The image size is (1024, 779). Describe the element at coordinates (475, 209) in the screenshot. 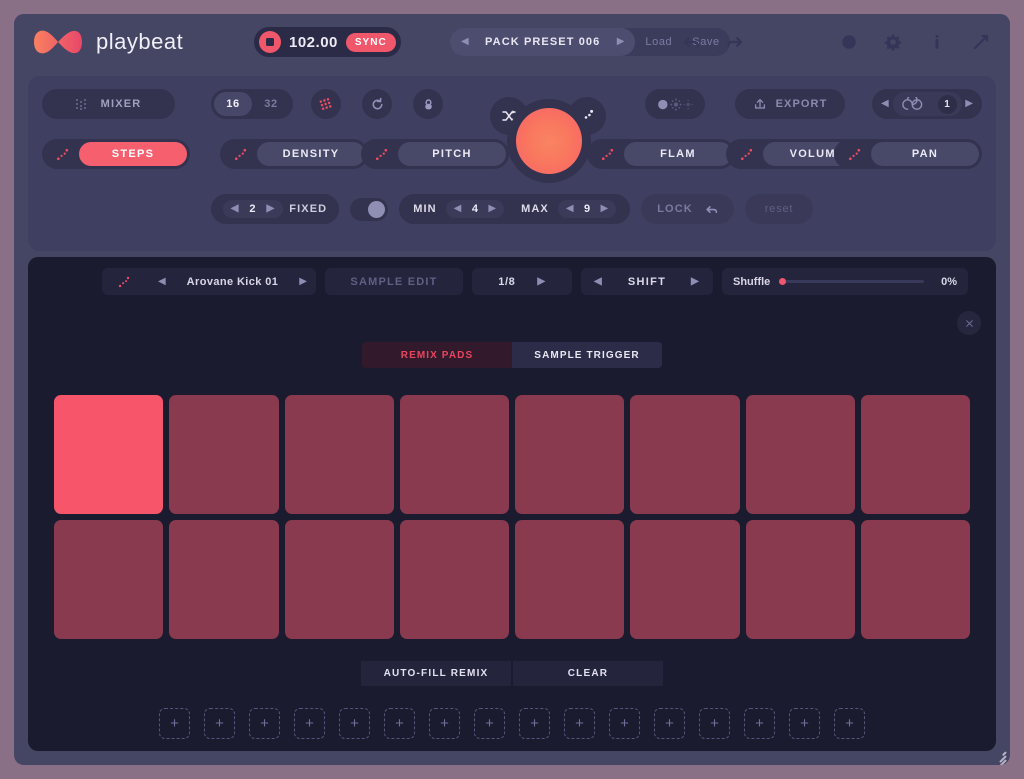

I see `min-value-chip: ◀ 4 ▶` at that location.